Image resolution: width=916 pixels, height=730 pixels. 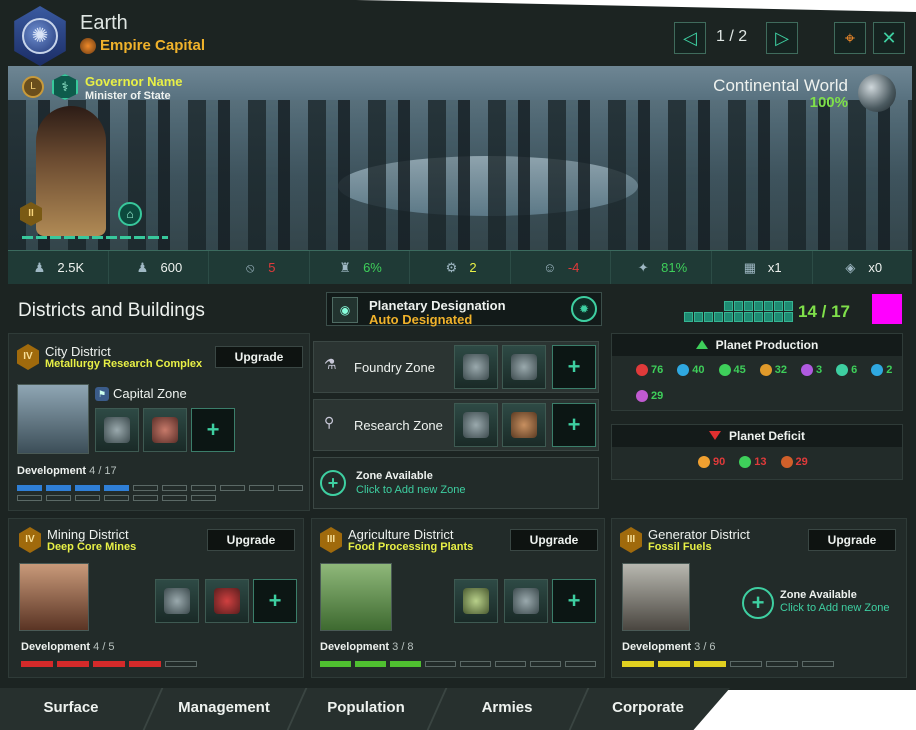 What do you see at coordinates (691, 370) in the screenshot?
I see `production-resource: 40` at bounding box center [691, 370].